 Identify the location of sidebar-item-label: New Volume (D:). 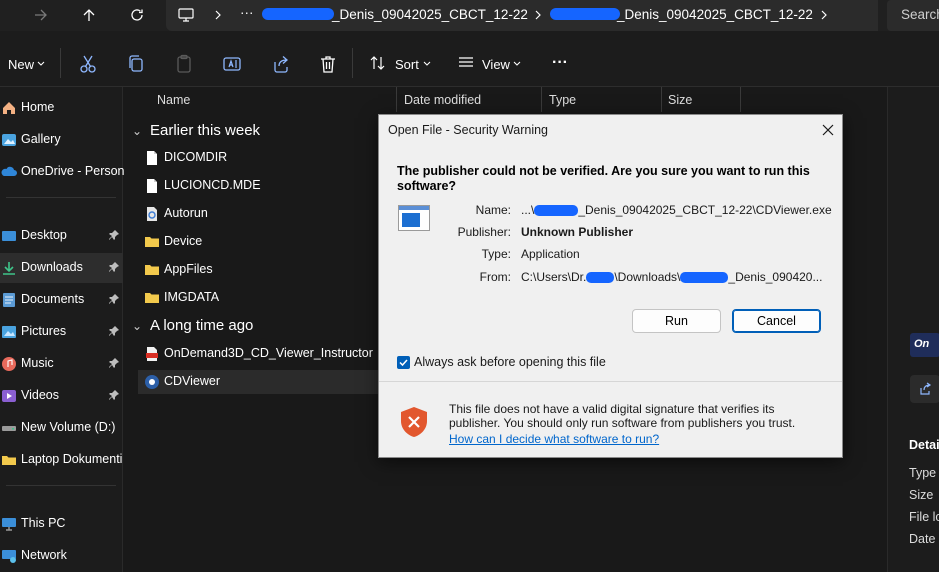
(68, 427).